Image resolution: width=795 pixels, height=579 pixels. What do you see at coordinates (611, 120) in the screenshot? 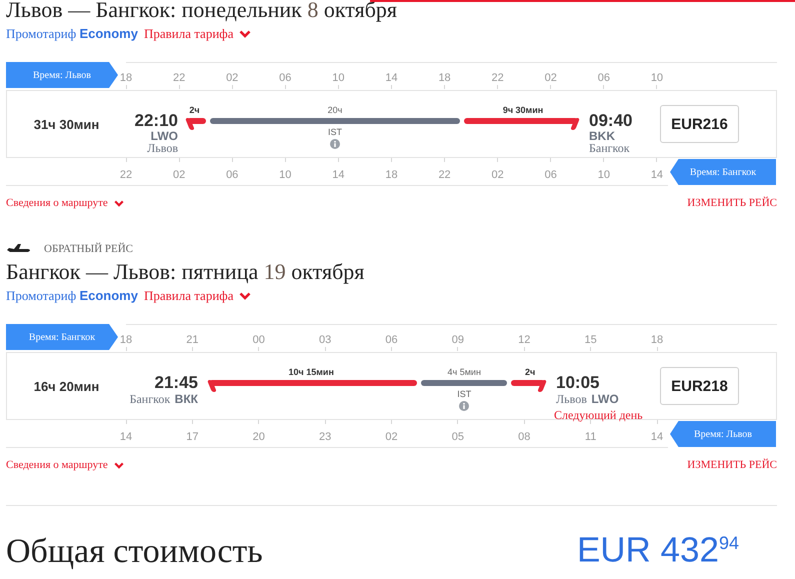
I see `arrival-time: 09:40` at bounding box center [611, 120].